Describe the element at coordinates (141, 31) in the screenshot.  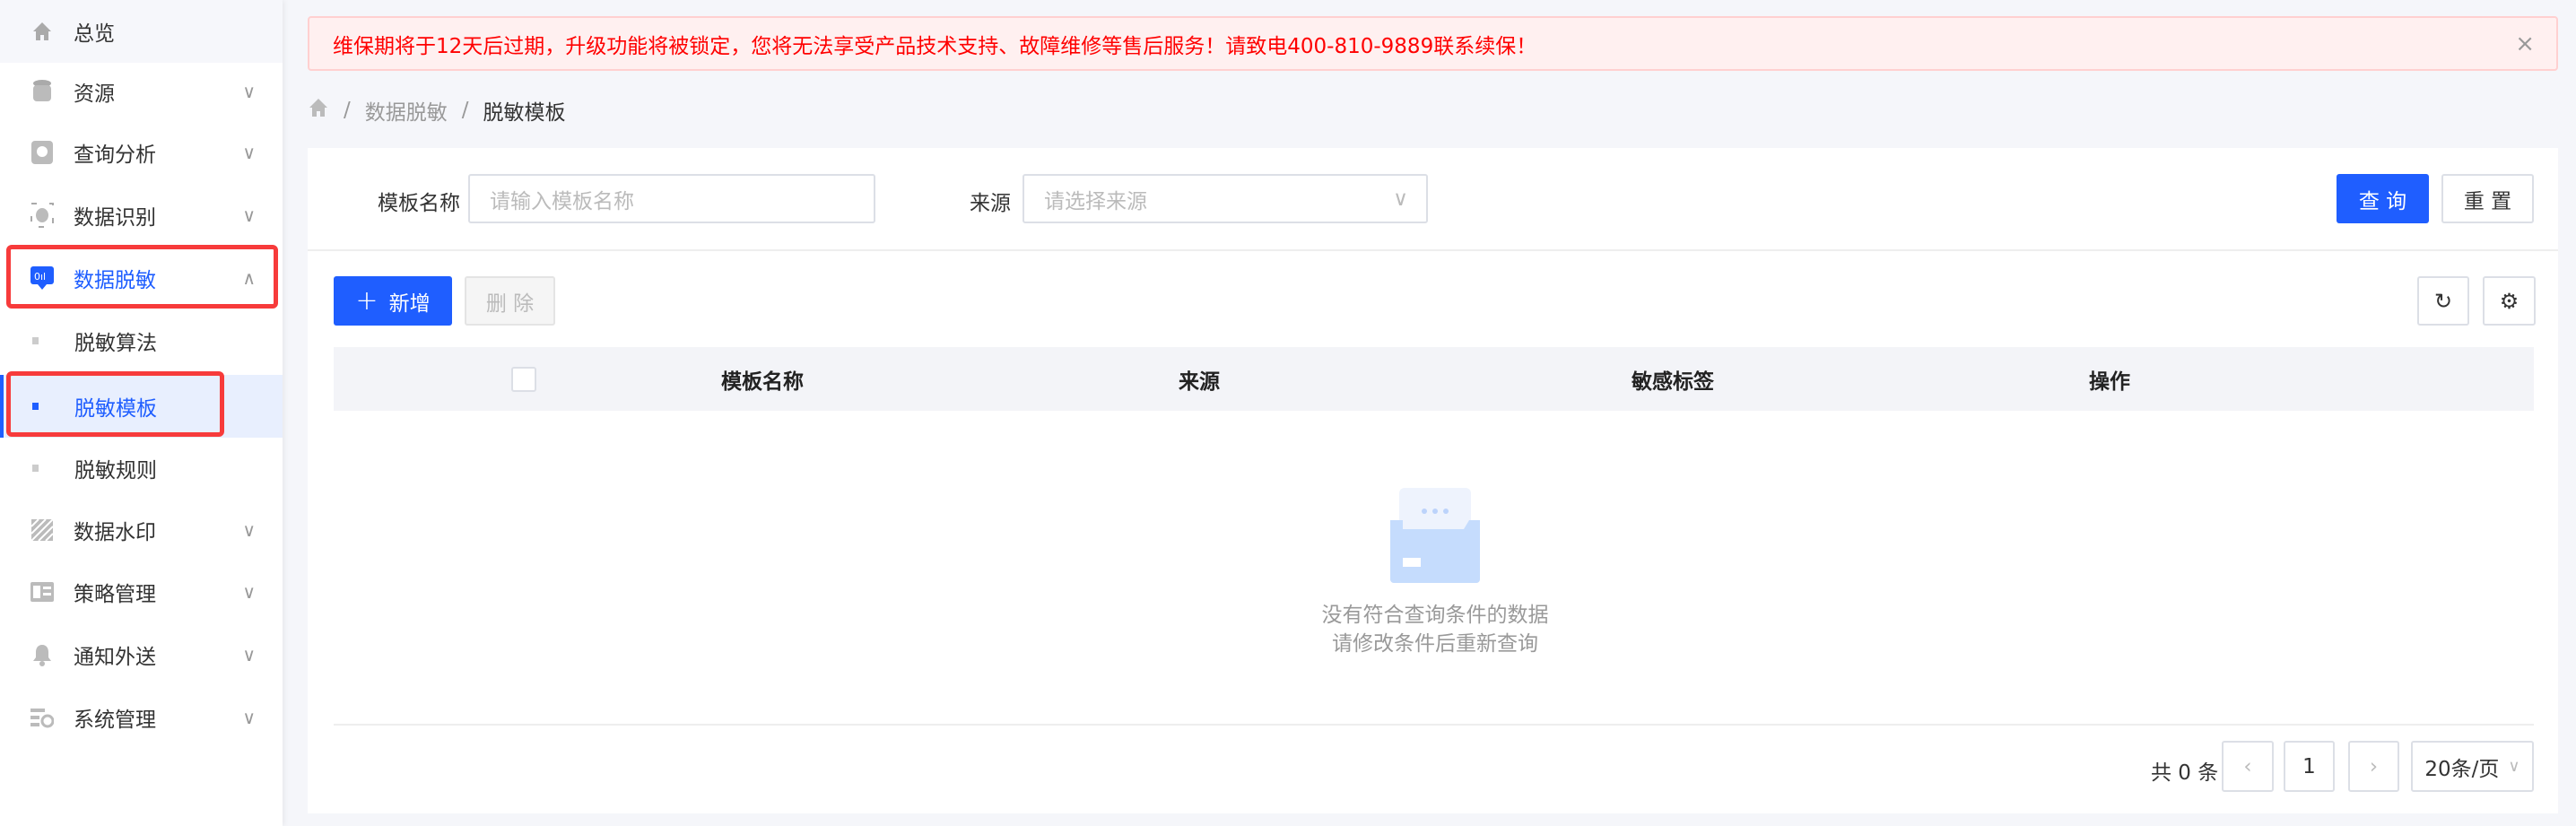
I see `sidebar-item-overview: 总览` at that location.